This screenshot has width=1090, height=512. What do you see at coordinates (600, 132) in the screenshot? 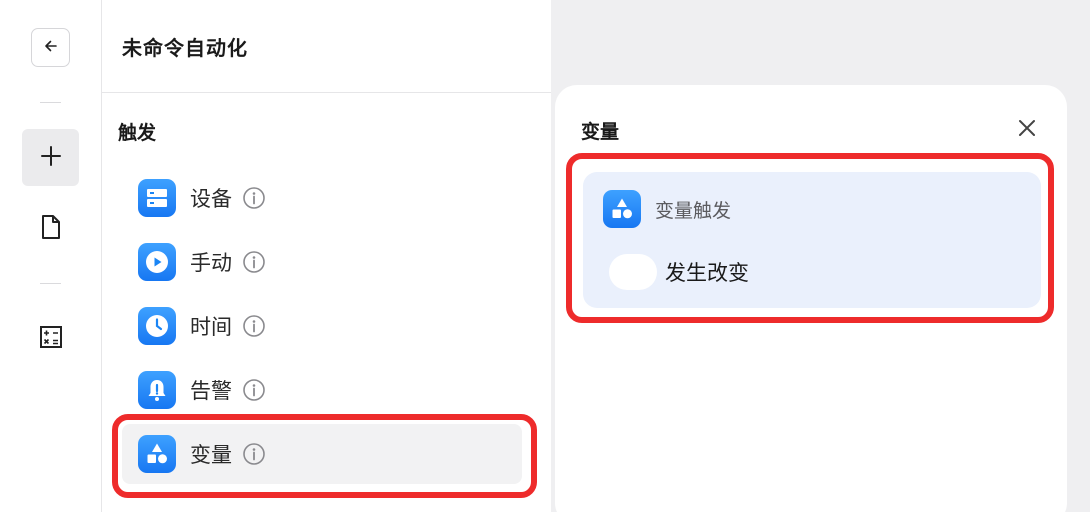
I see `drawer-title: 变量` at bounding box center [600, 132].